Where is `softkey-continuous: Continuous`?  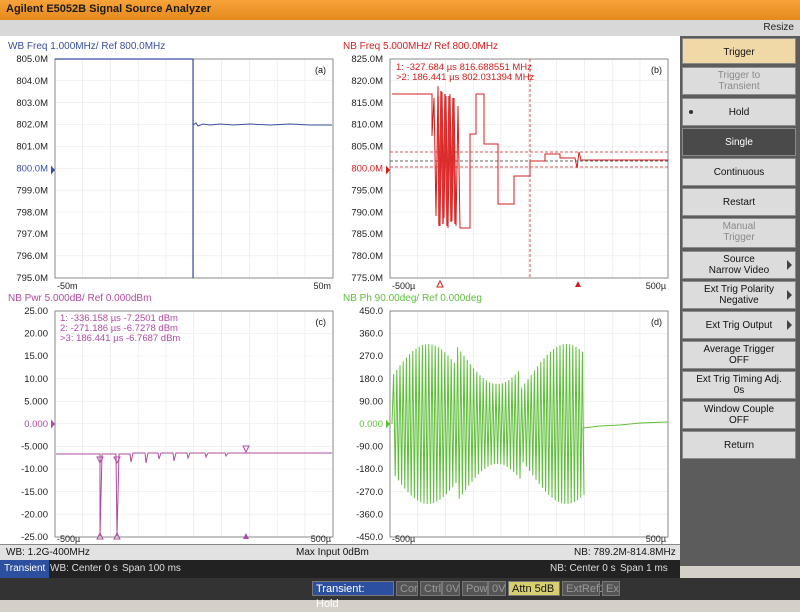
softkey-continuous: Continuous is located at coordinates (739, 172).